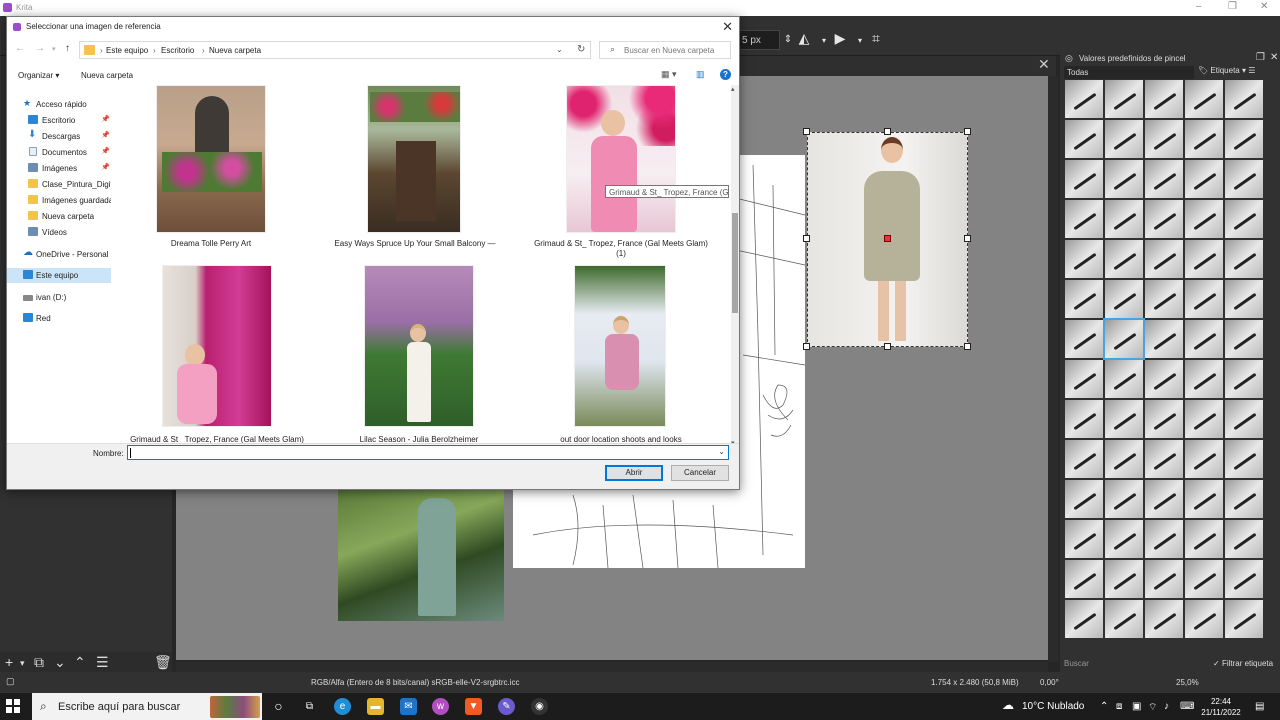 This screenshot has height=720, width=1280. I want to click on brush-search-input: Buscar, so click(1134, 665).